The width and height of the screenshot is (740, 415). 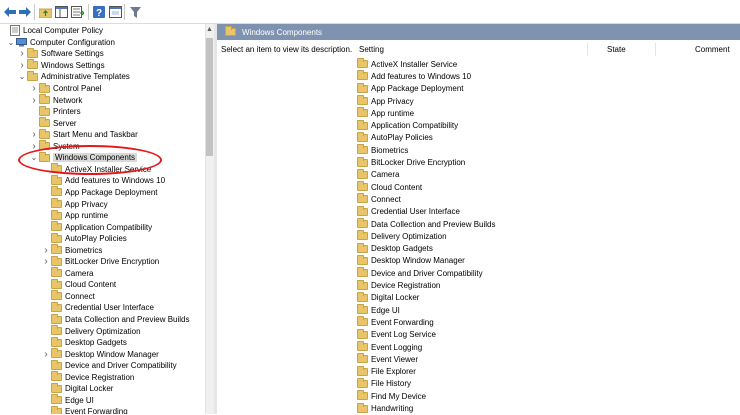 I want to click on tree-scroll-thumb, so click(x=209, y=97).